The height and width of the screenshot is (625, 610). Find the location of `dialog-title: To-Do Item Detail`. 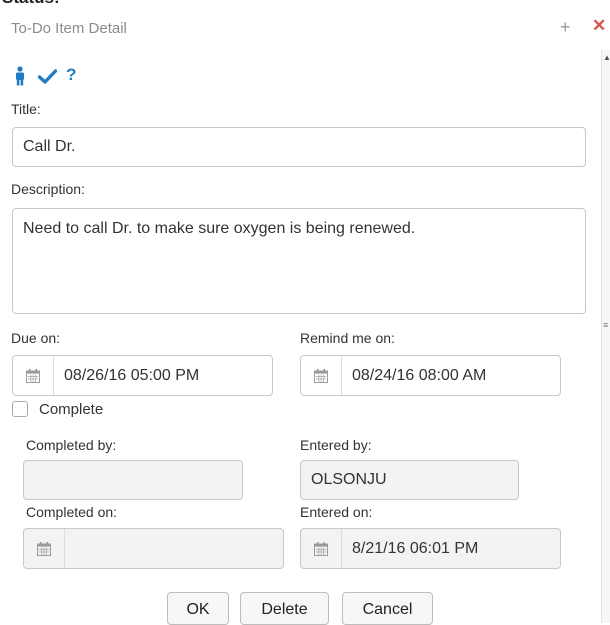

dialog-title: To-Do Item Detail is located at coordinates (69, 28).